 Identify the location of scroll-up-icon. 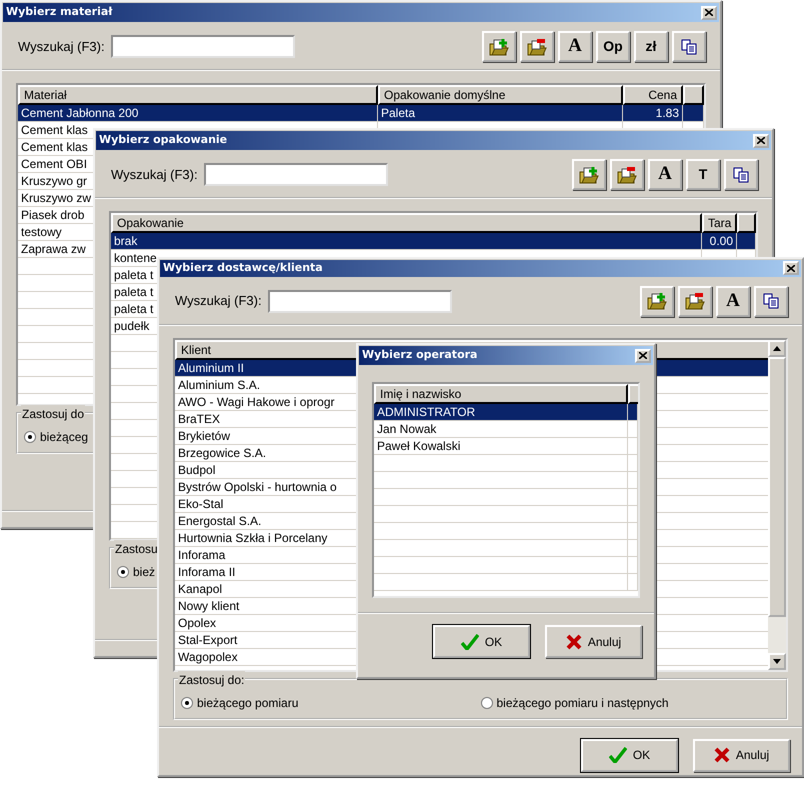
(777, 348).